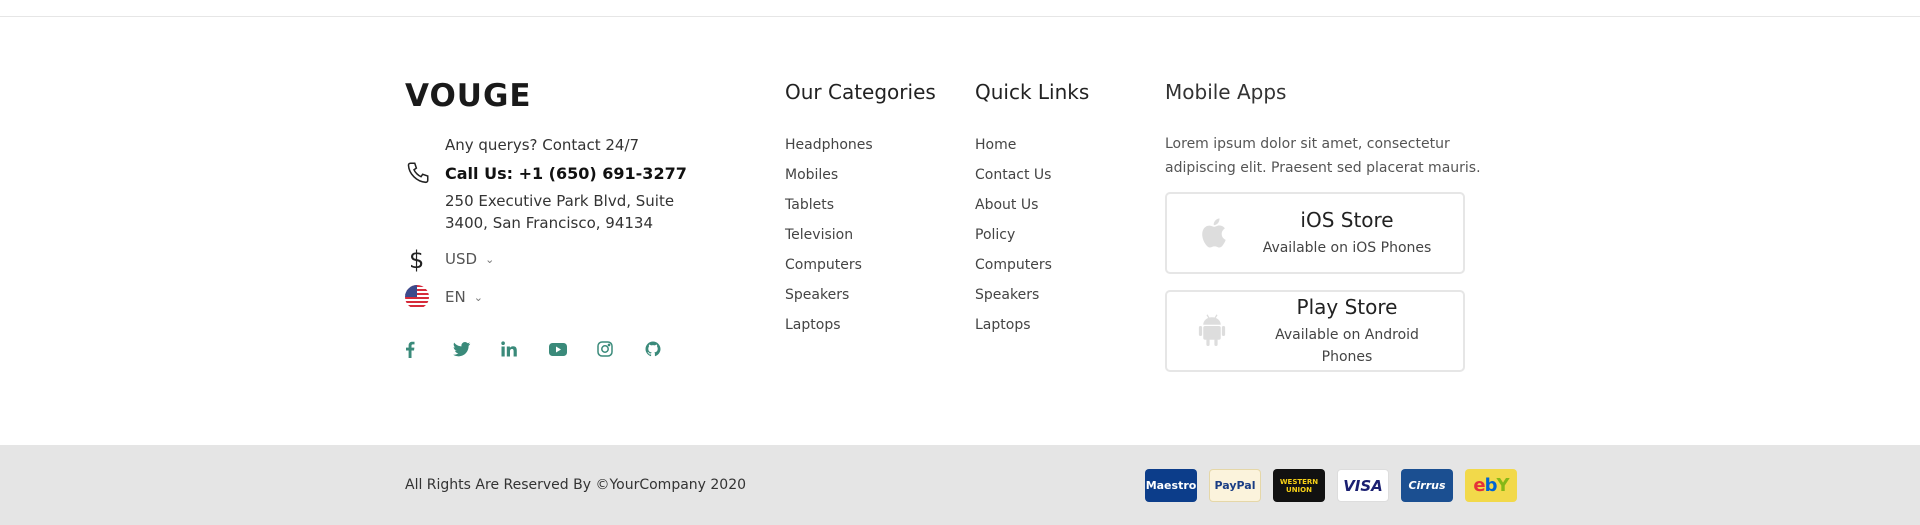  Describe the element at coordinates (1299, 485) in the screenshot. I see `western-union-icon: WESTERN UNION` at that location.